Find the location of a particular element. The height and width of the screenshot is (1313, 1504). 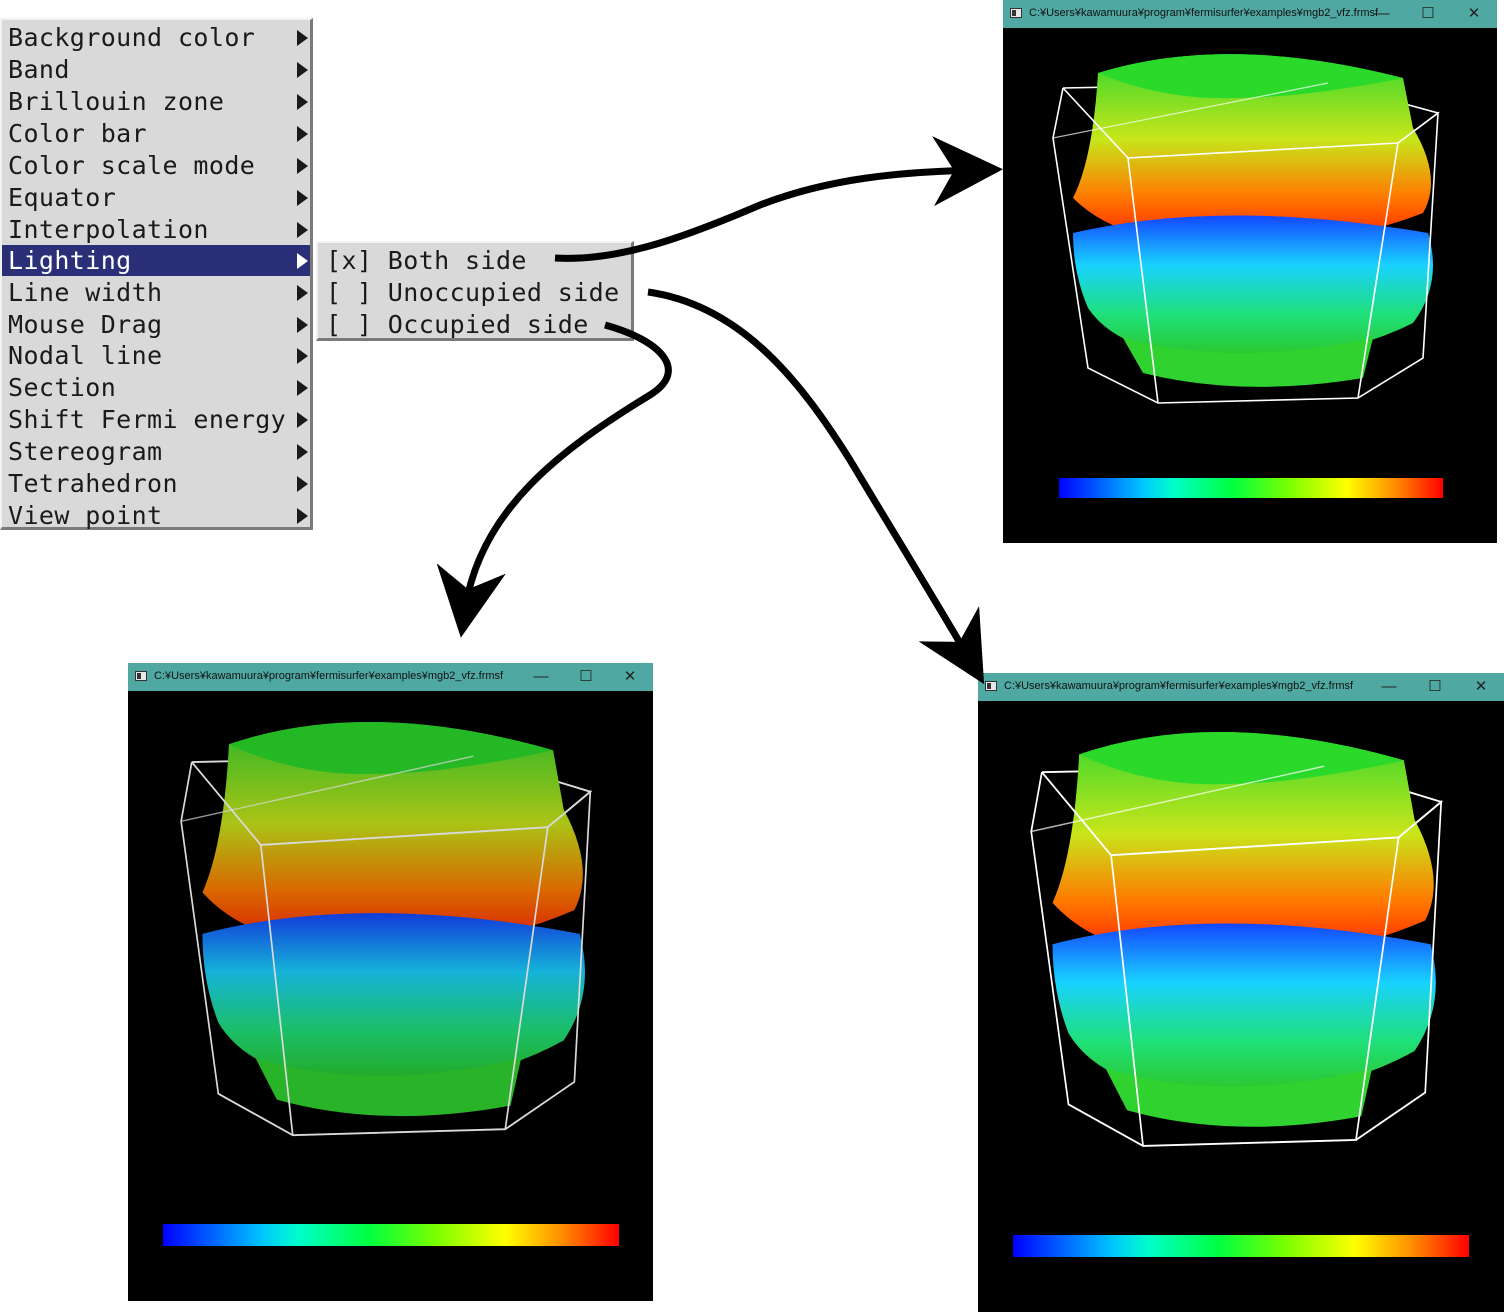

menu-item-label: Color scale mode is located at coordinates (132, 165).